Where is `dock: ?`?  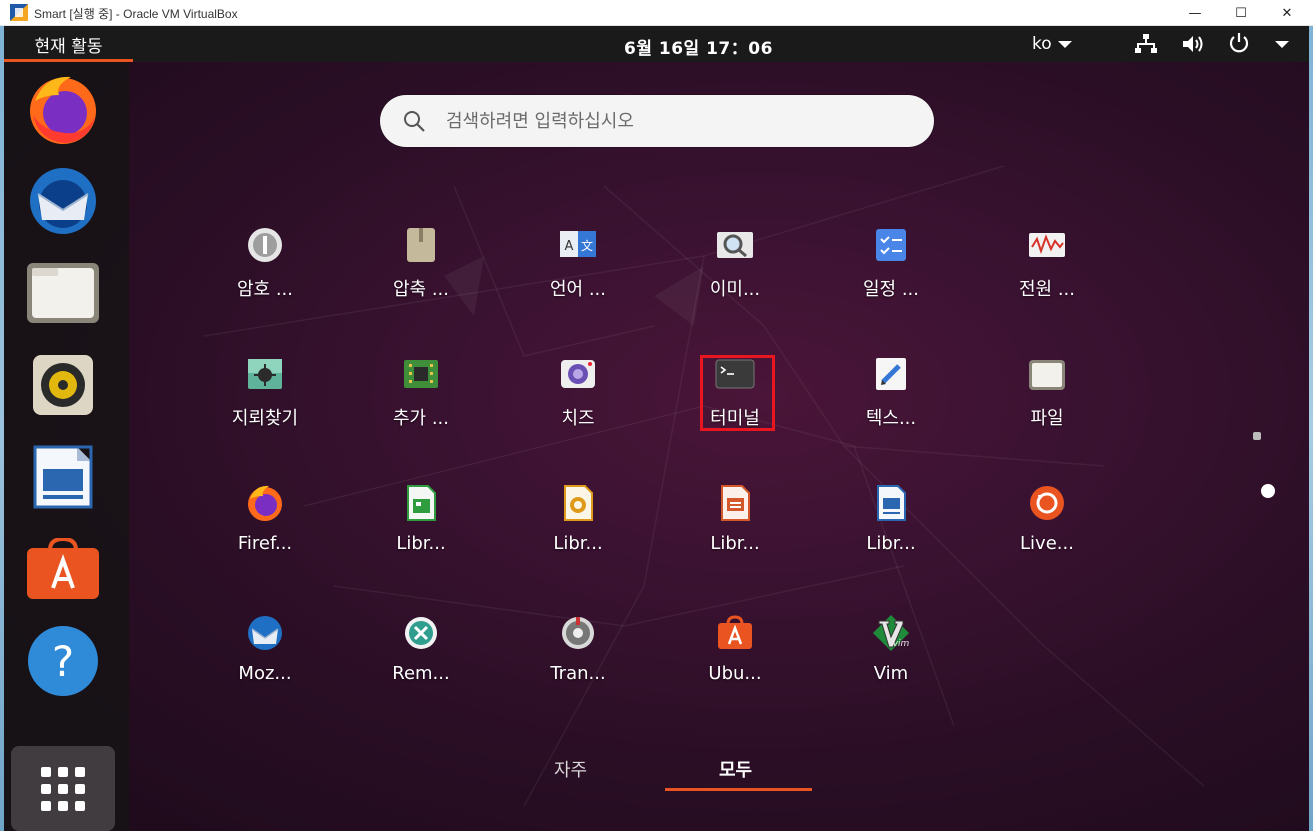 dock: ? is located at coordinates (66, 446).